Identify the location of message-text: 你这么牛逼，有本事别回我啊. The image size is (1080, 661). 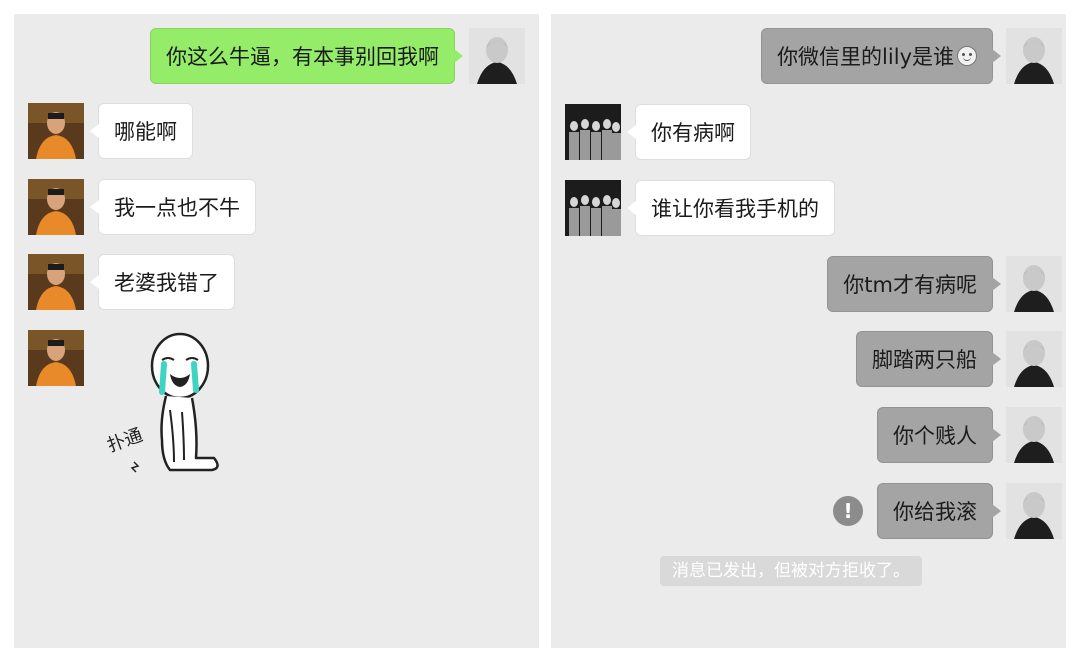
(302, 57).